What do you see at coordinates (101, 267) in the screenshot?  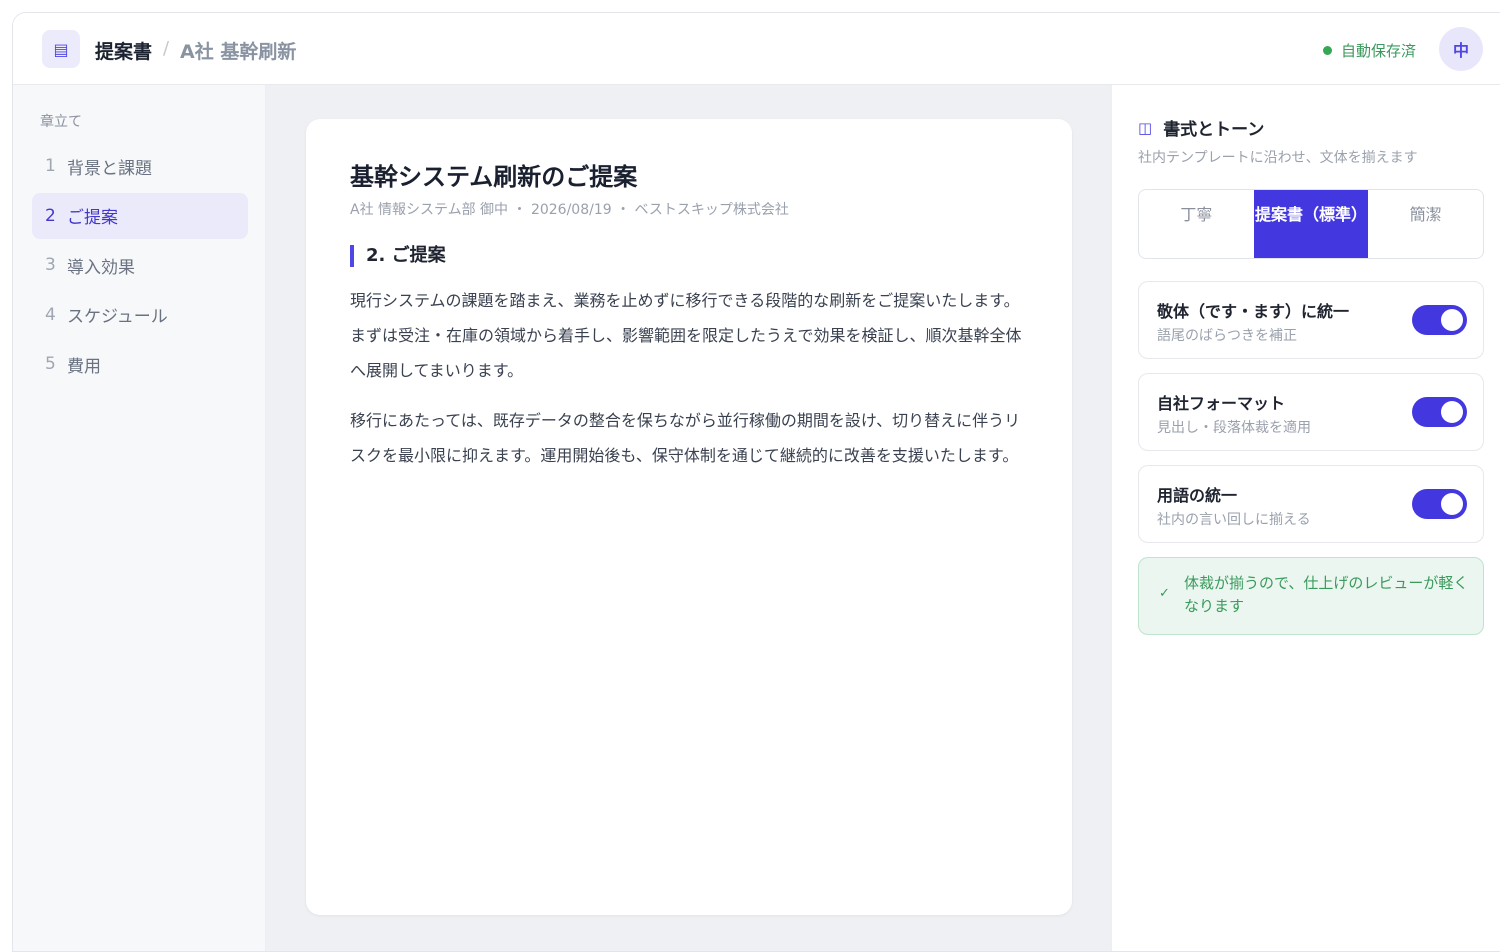 I see `sidebar-item-label: 導入効果` at bounding box center [101, 267].